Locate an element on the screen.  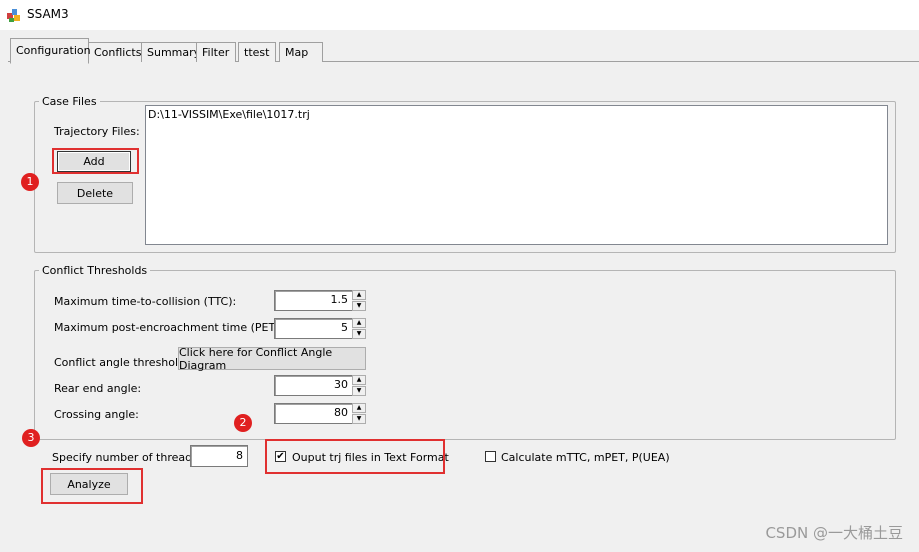
ttc-spinner: ▲ ▼ is located at coordinates (359, 300).